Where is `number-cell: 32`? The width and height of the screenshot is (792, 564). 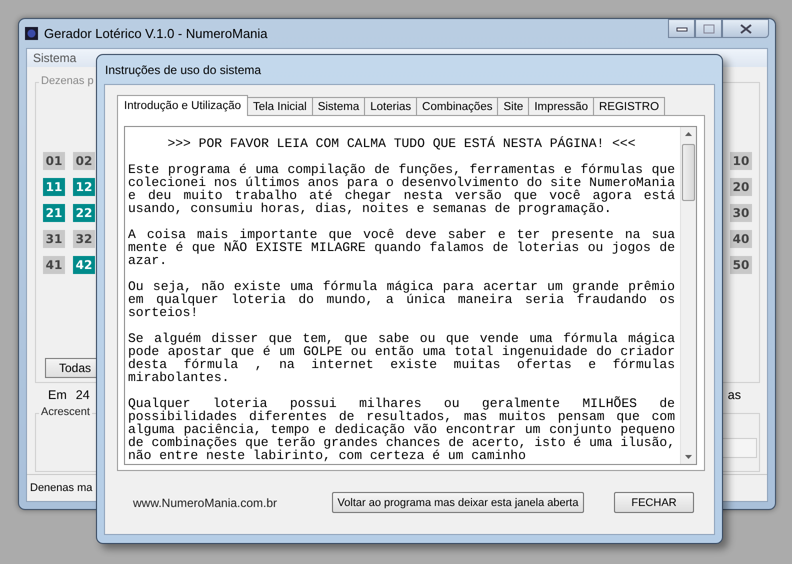 number-cell: 32 is located at coordinates (84, 239).